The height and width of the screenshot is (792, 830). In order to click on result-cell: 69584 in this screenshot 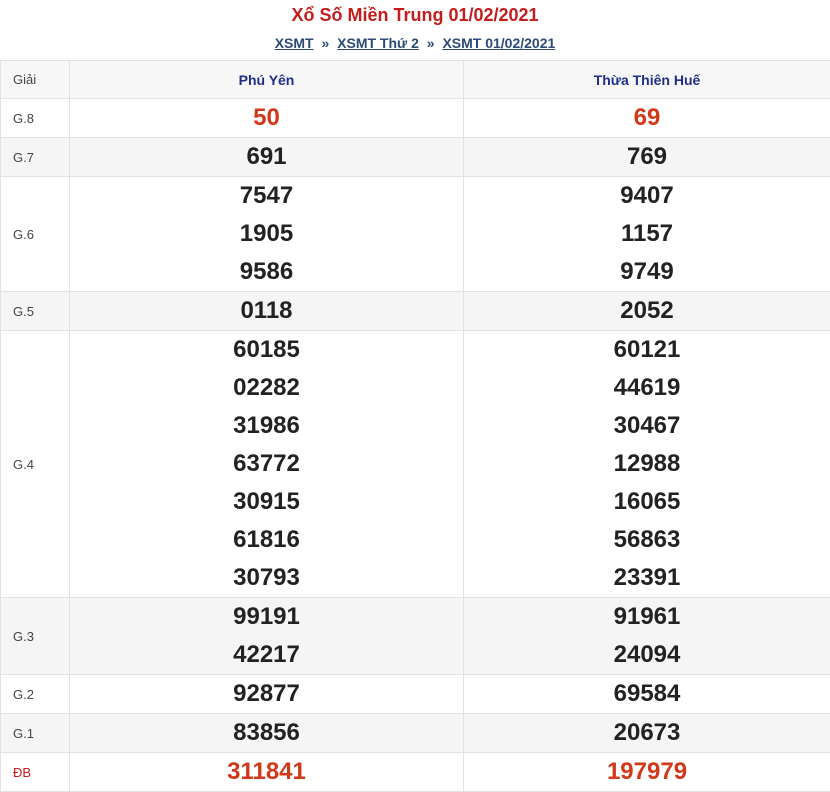, I will do `click(647, 694)`.